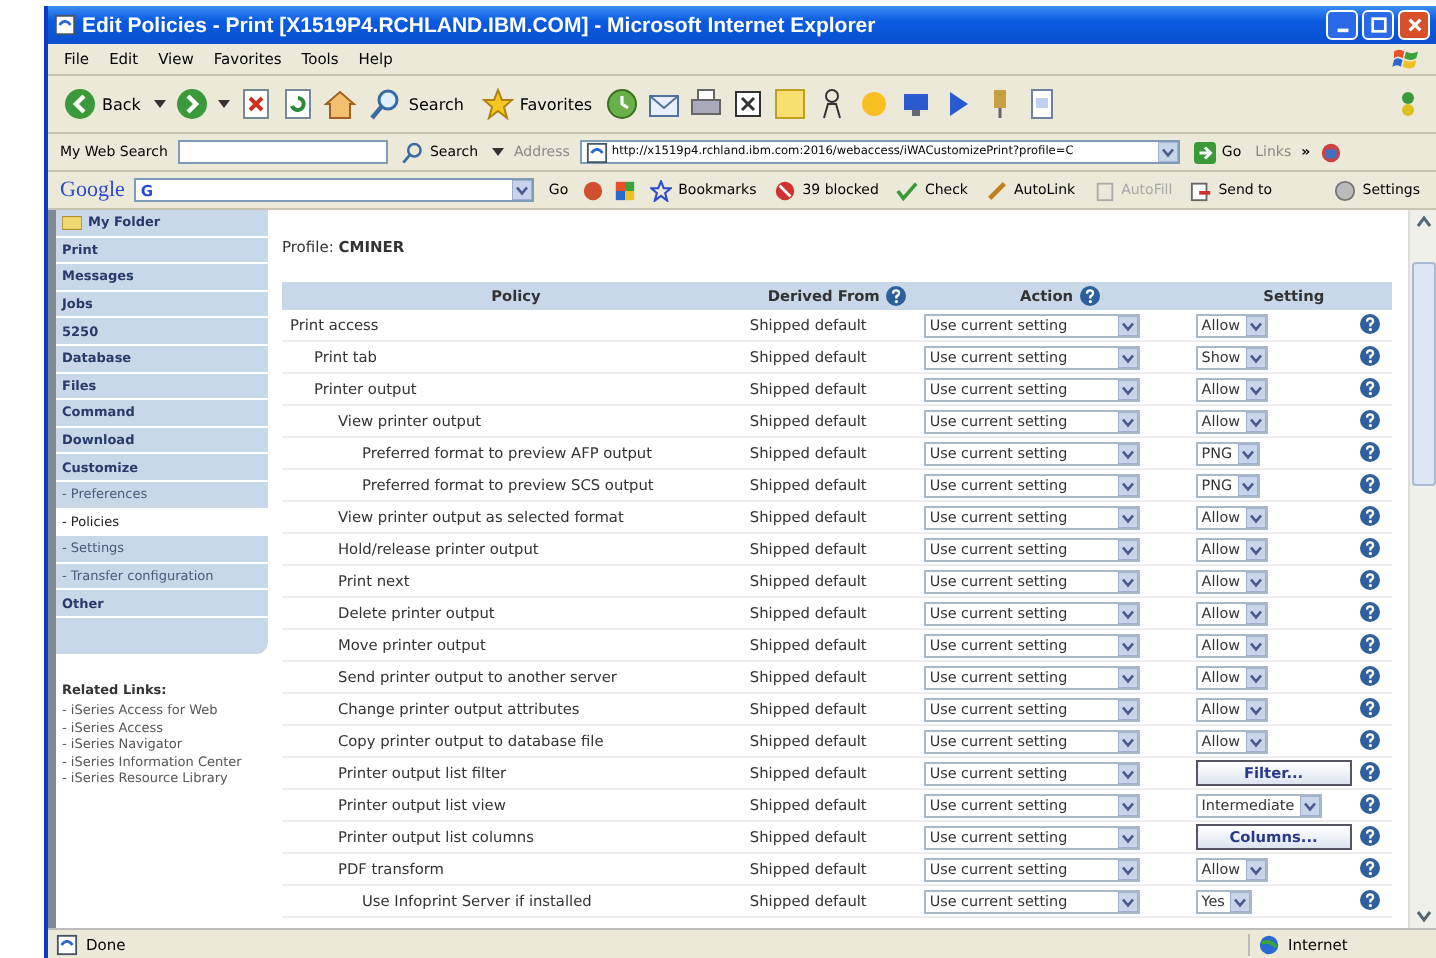  I want to click on back-button: Back, so click(102, 104).